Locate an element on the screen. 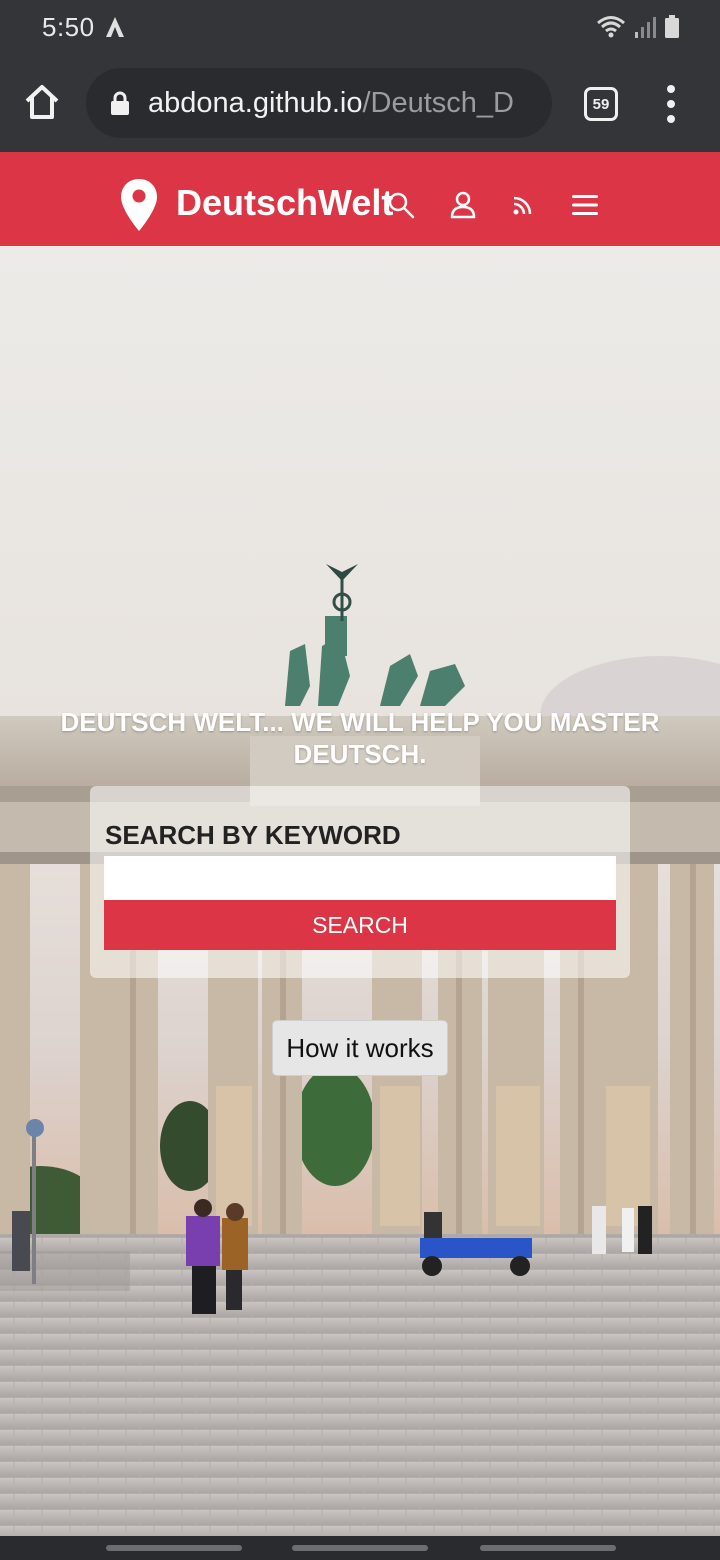  recent-apps-handle is located at coordinates (174, 1548).